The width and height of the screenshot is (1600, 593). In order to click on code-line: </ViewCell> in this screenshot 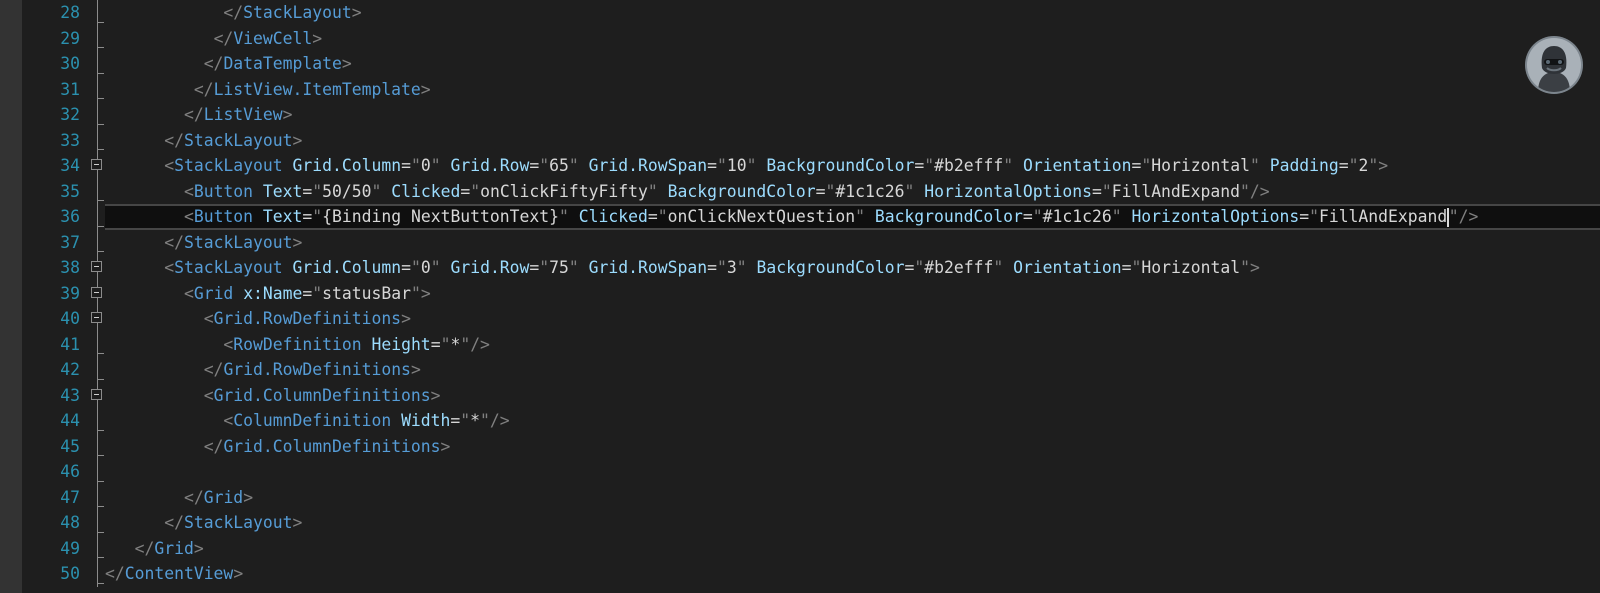, I will do `click(852, 39)`.